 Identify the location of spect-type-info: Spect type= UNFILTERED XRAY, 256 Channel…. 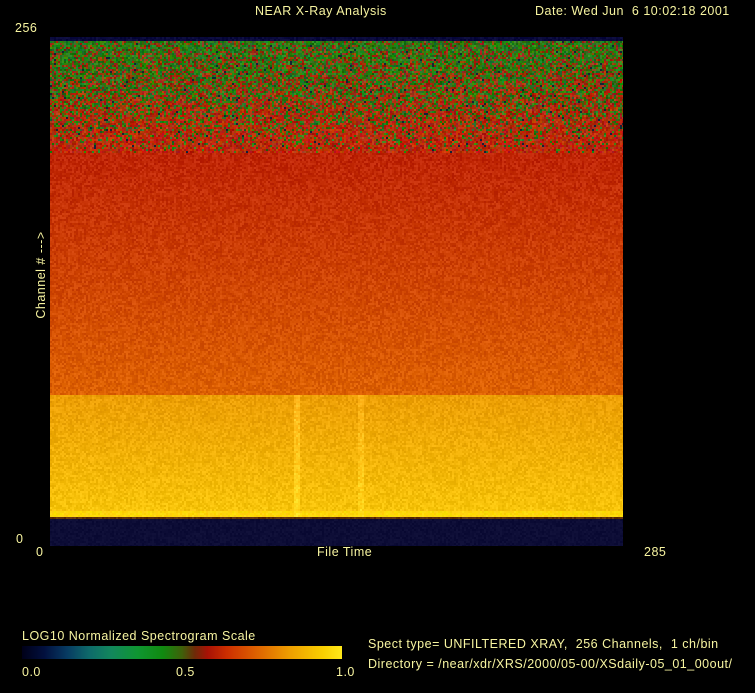
(543, 644).